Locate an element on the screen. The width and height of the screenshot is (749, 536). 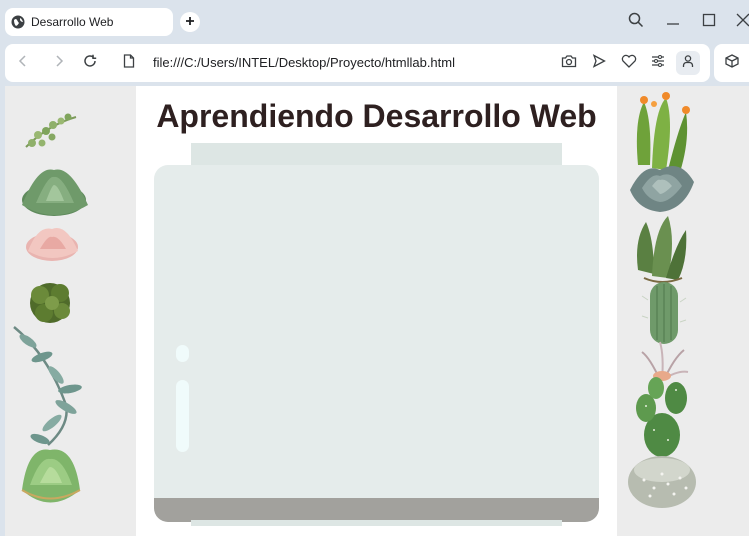
favorite-button is located at coordinates (629, 63).